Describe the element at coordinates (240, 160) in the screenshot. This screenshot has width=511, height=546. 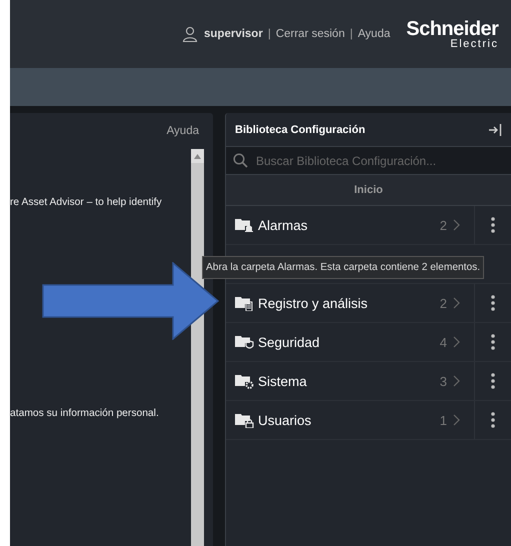
I see `search-icon` at that location.